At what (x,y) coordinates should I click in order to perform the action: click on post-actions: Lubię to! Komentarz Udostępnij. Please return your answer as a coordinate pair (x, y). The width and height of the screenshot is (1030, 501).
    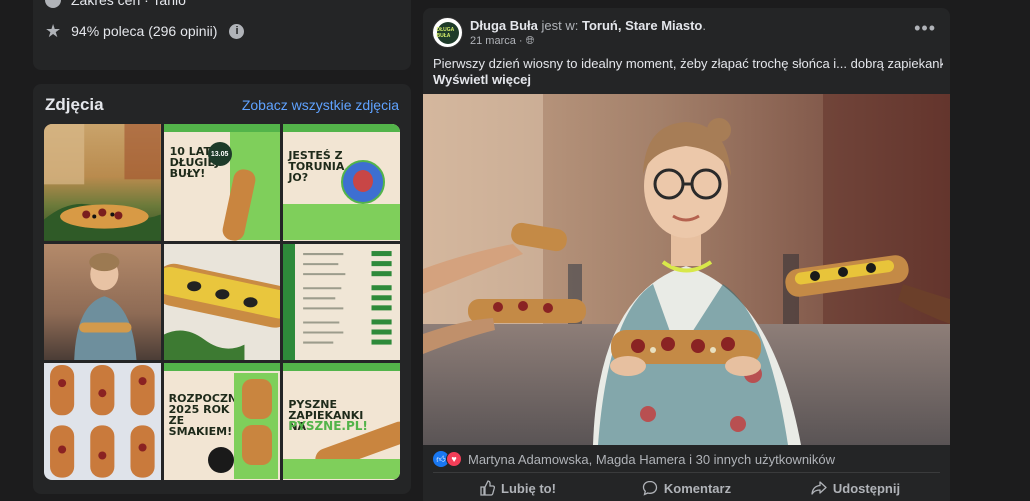
    Looking at the image, I should click on (686, 488).